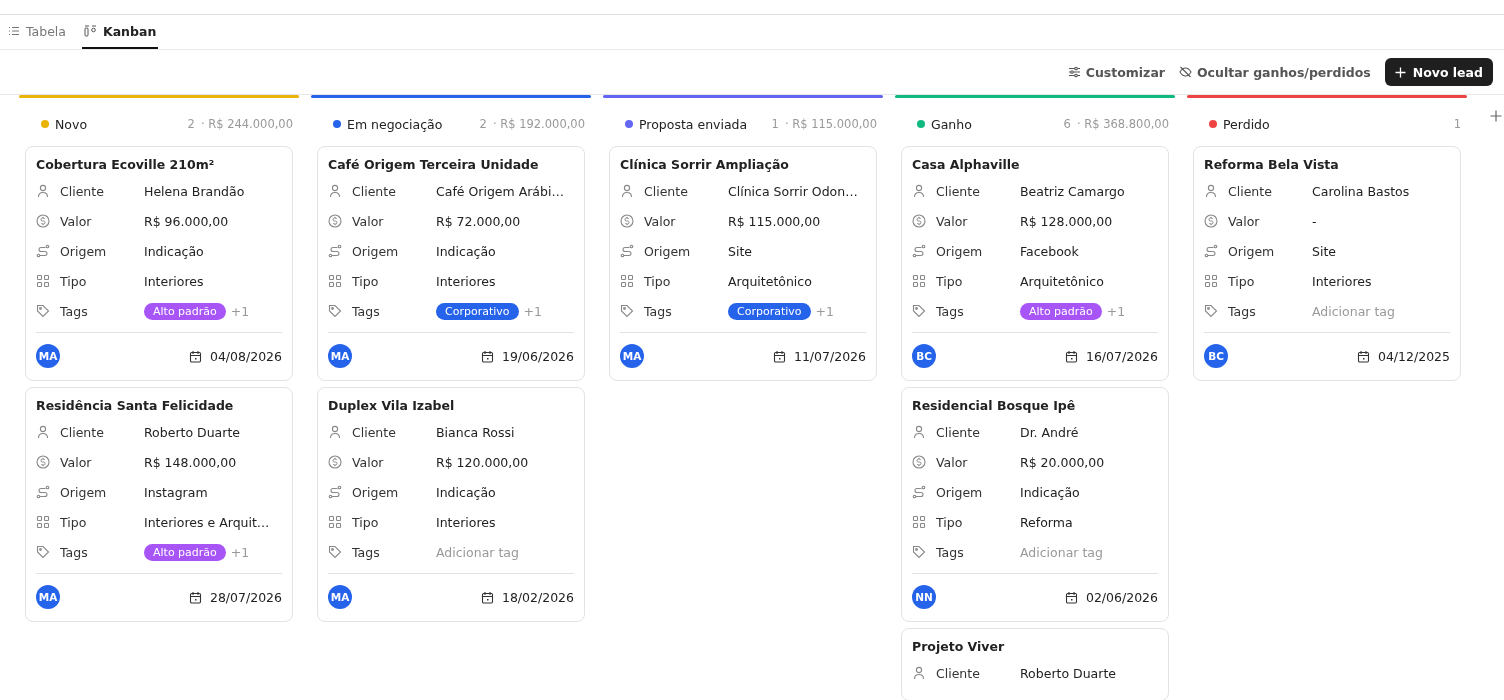 This screenshot has height=700, width=1504. I want to click on lead-card: Residência Santa Felicidade Cliente Roberto Duarte Valor R$ 148.000,00 Origem Instagram Tipo Interiores e Arquit… Tags Alto padrão +1 MA 28/07/2026, so click(159, 504).